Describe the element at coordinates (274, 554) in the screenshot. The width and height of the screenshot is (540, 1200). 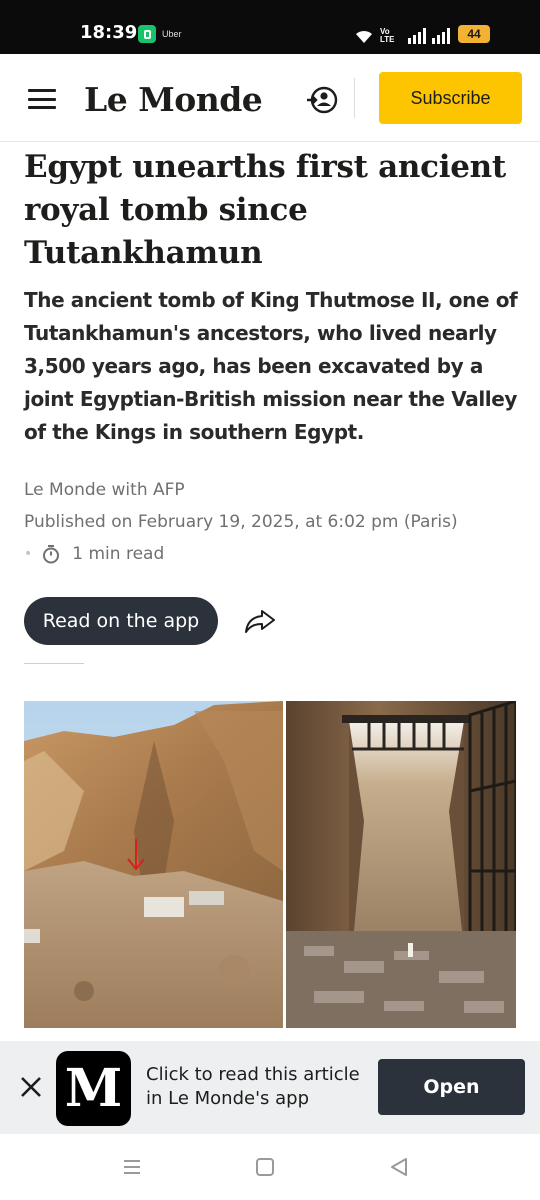
I see `read-time: • 1 min read` at that location.